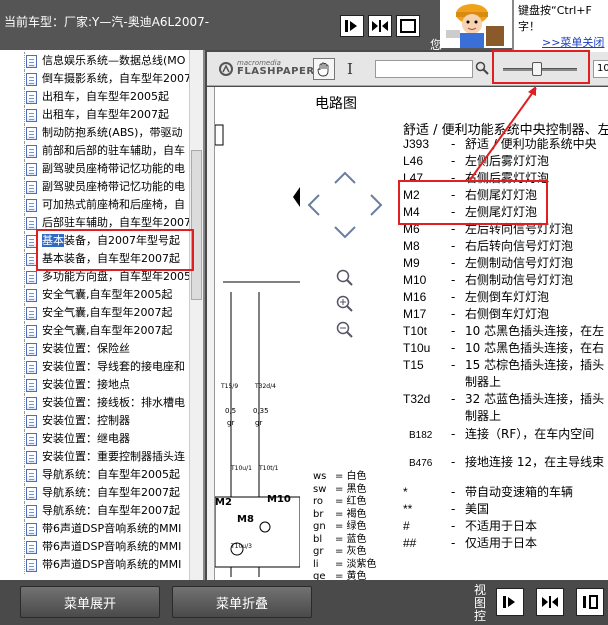 The width and height of the screenshot is (608, 625). What do you see at coordinates (95, 79) in the screenshot?
I see `menu-tree-item: 倒车摄影系统，自车型年2007` at bounding box center [95, 79].